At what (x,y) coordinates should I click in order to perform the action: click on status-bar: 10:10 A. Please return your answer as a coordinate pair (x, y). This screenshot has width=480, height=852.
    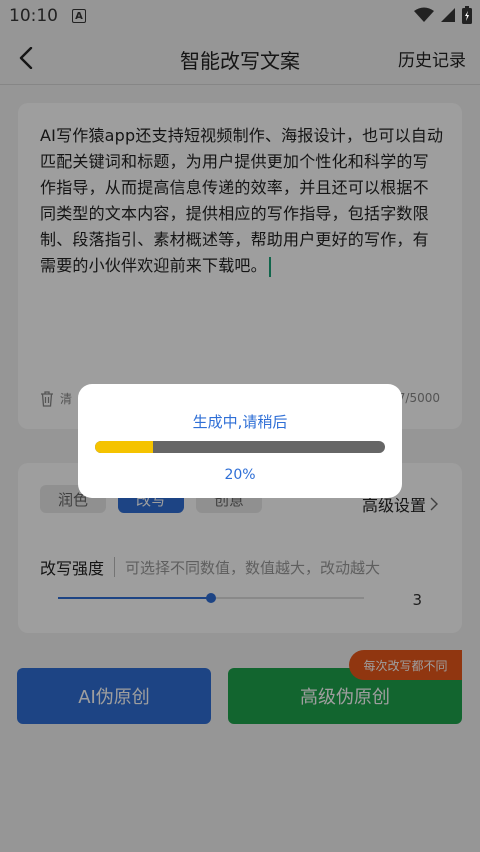
    Looking at the image, I should click on (240, 17).